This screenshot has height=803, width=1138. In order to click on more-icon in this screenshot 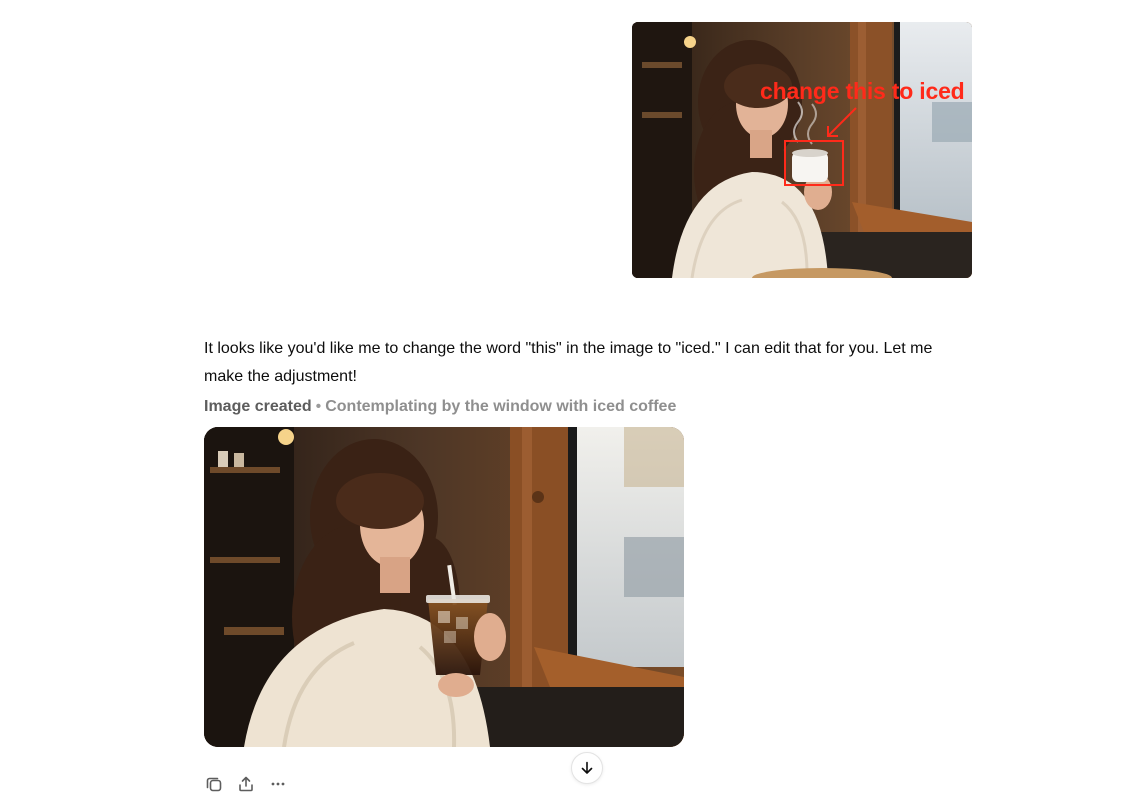, I will do `click(278, 784)`.